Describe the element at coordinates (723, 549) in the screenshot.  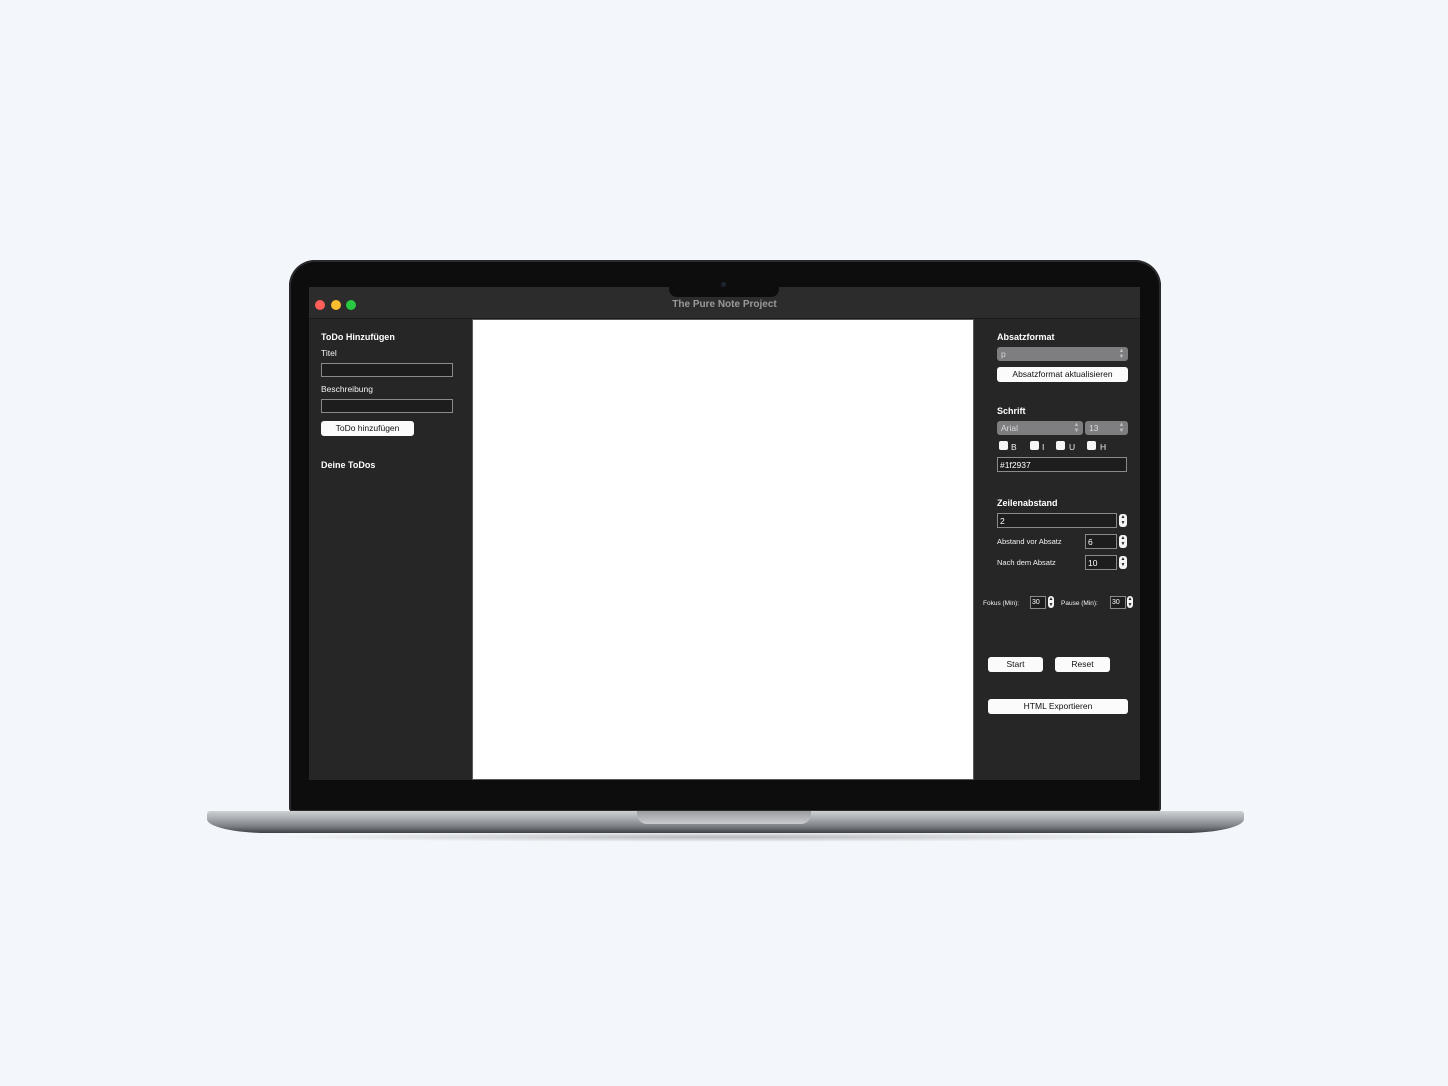
I see `note-editor` at that location.